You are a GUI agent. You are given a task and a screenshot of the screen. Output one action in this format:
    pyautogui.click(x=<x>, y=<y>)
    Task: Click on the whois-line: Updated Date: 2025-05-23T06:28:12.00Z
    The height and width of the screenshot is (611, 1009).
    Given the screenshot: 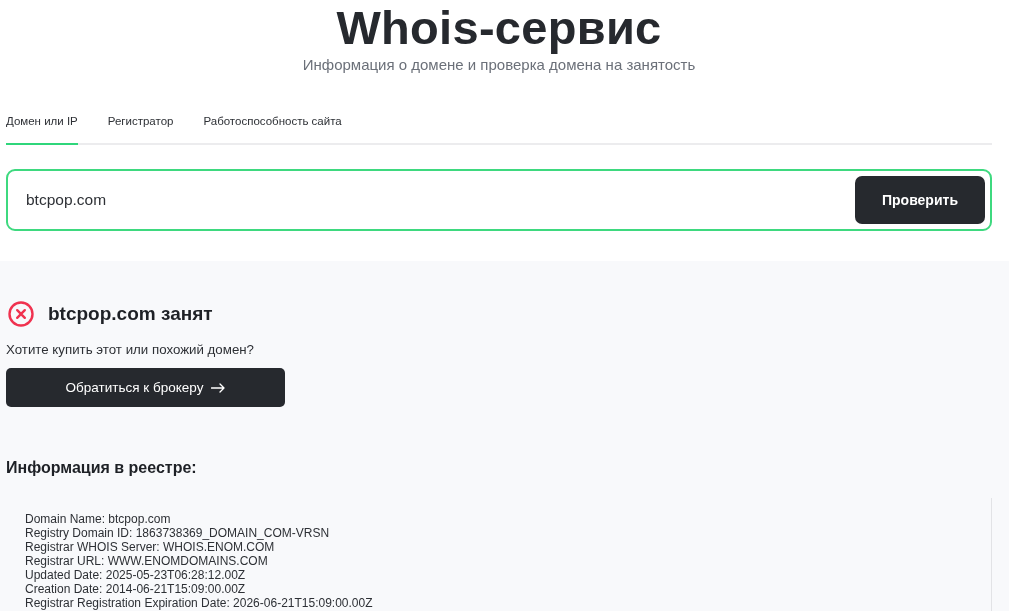 What is the action you would take?
    pyautogui.click(x=135, y=575)
    